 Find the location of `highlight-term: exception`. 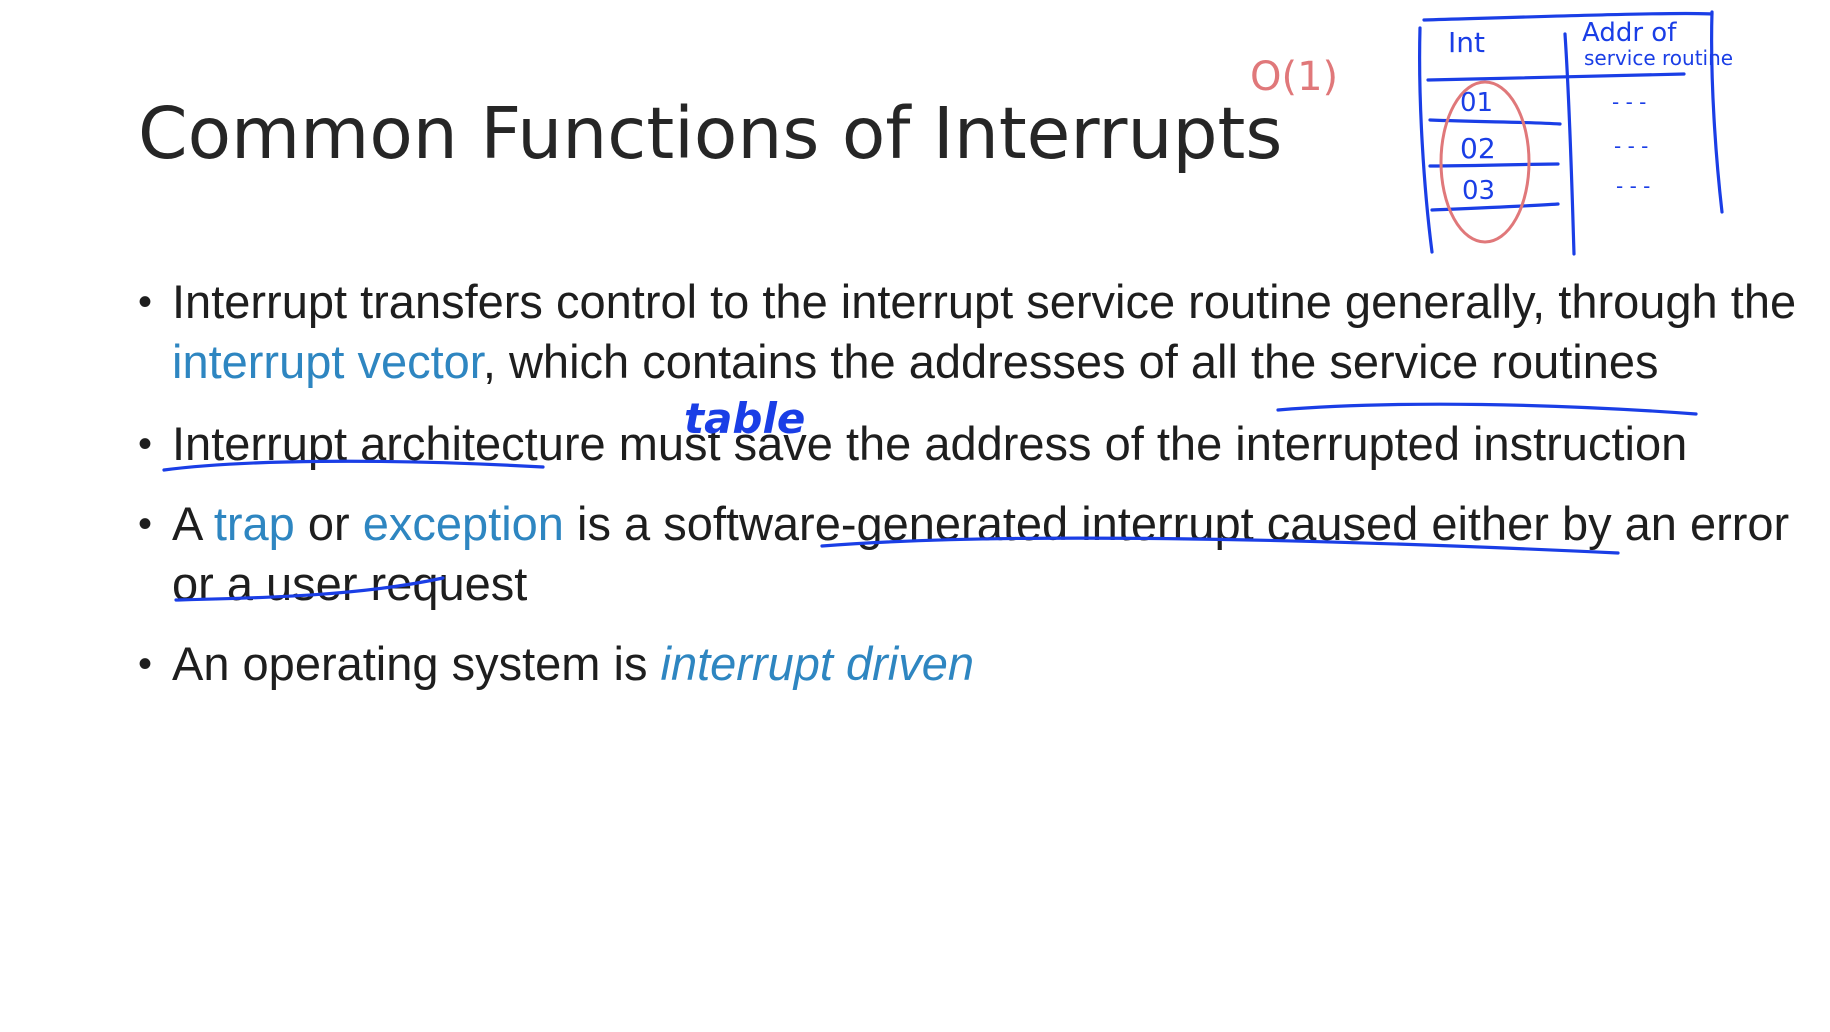

highlight-term: exception is located at coordinates (463, 523).